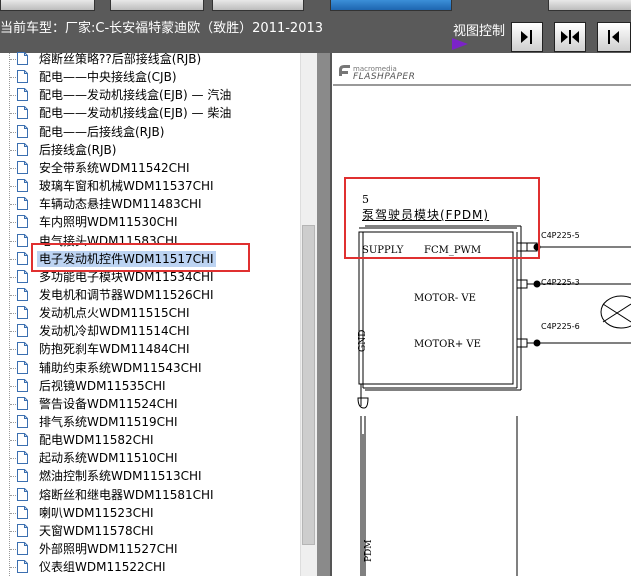 This screenshot has width=631, height=576. I want to click on tree-item: 配电——发动机接线盒(EJB) — 汽油, so click(150, 95).